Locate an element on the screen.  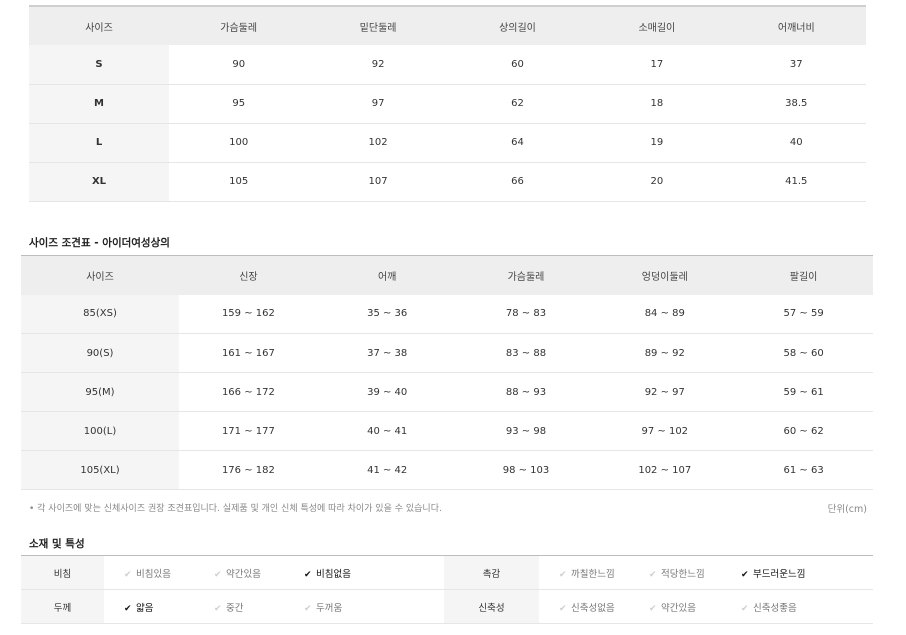
table-cell: 78 ~ 83 is located at coordinates (526, 314).